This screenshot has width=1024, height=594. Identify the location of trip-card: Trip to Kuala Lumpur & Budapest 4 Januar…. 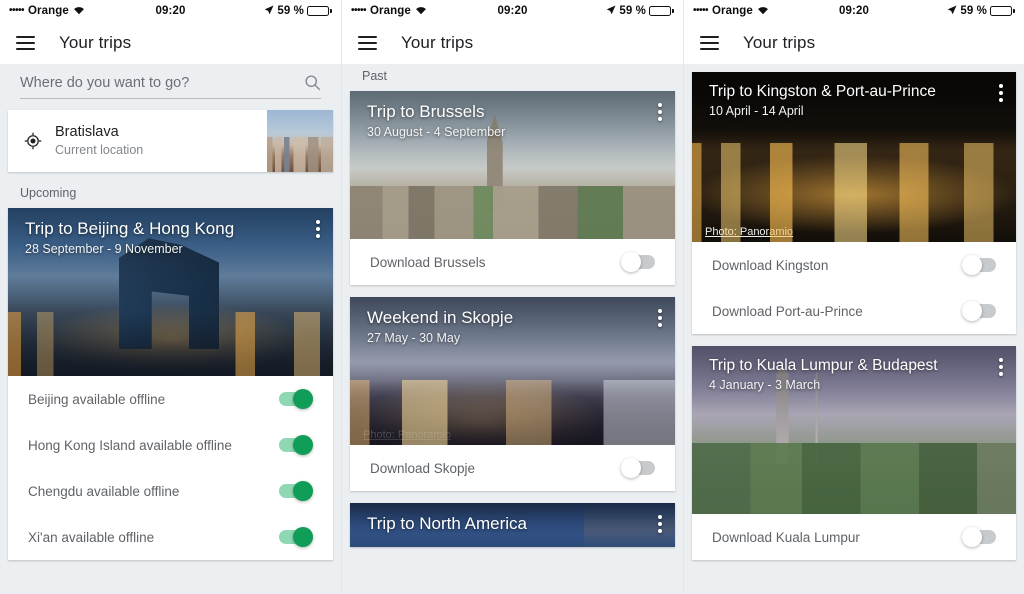
(854, 453).